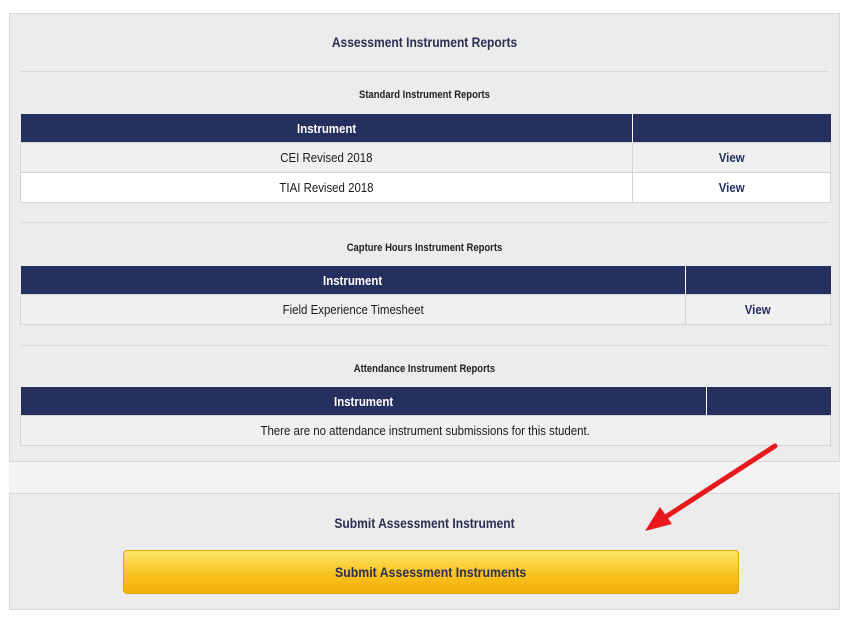 This screenshot has width=849, height=623. What do you see at coordinates (424, 42) in the screenshot?
I see `panel-title: Assessment Instrument Reports` at bounding box center [424, 42].